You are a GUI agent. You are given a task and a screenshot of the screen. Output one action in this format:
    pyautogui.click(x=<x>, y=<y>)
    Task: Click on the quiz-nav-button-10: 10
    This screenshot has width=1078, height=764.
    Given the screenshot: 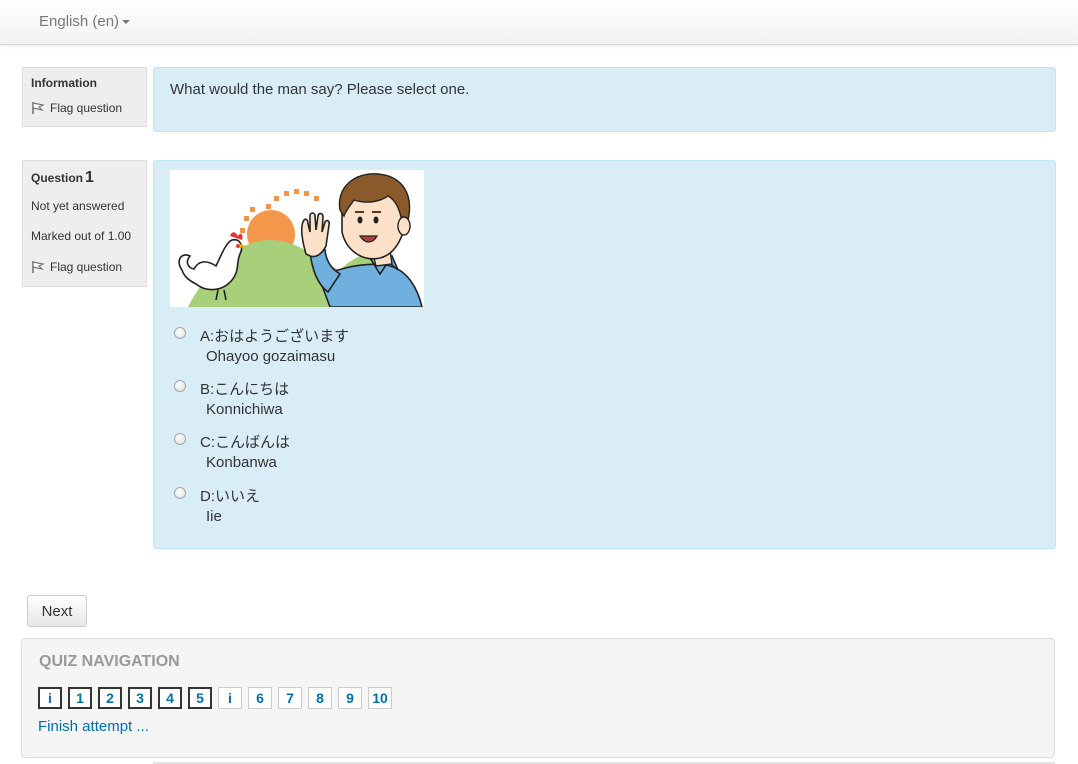 What is the action you would take?
    pyautogui.click(x=380, y=698)
    